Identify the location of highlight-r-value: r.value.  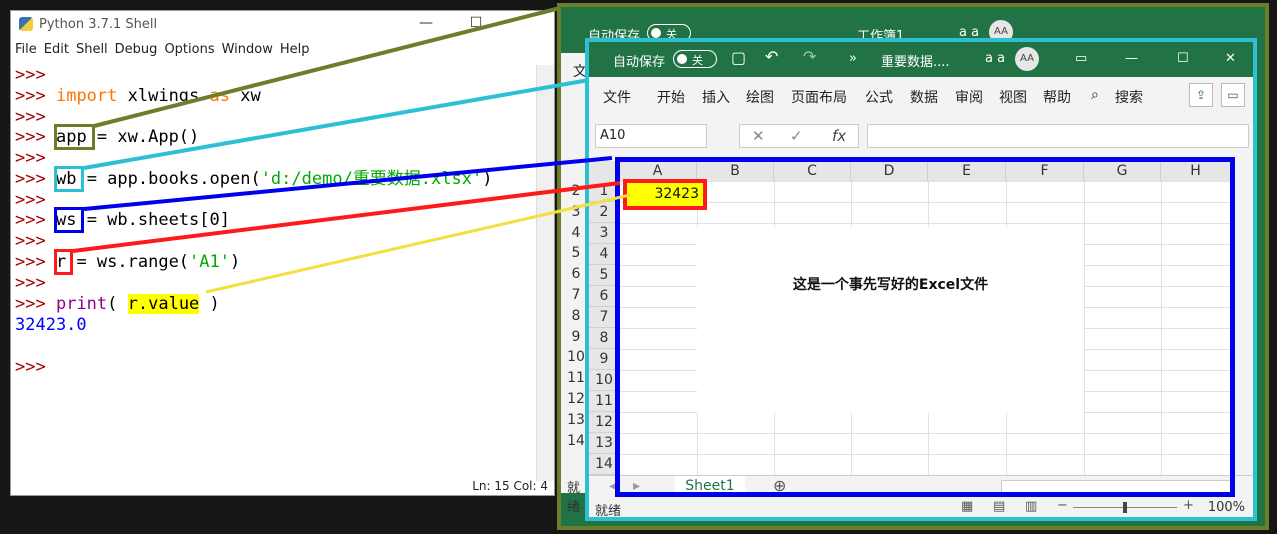
(163, 304).